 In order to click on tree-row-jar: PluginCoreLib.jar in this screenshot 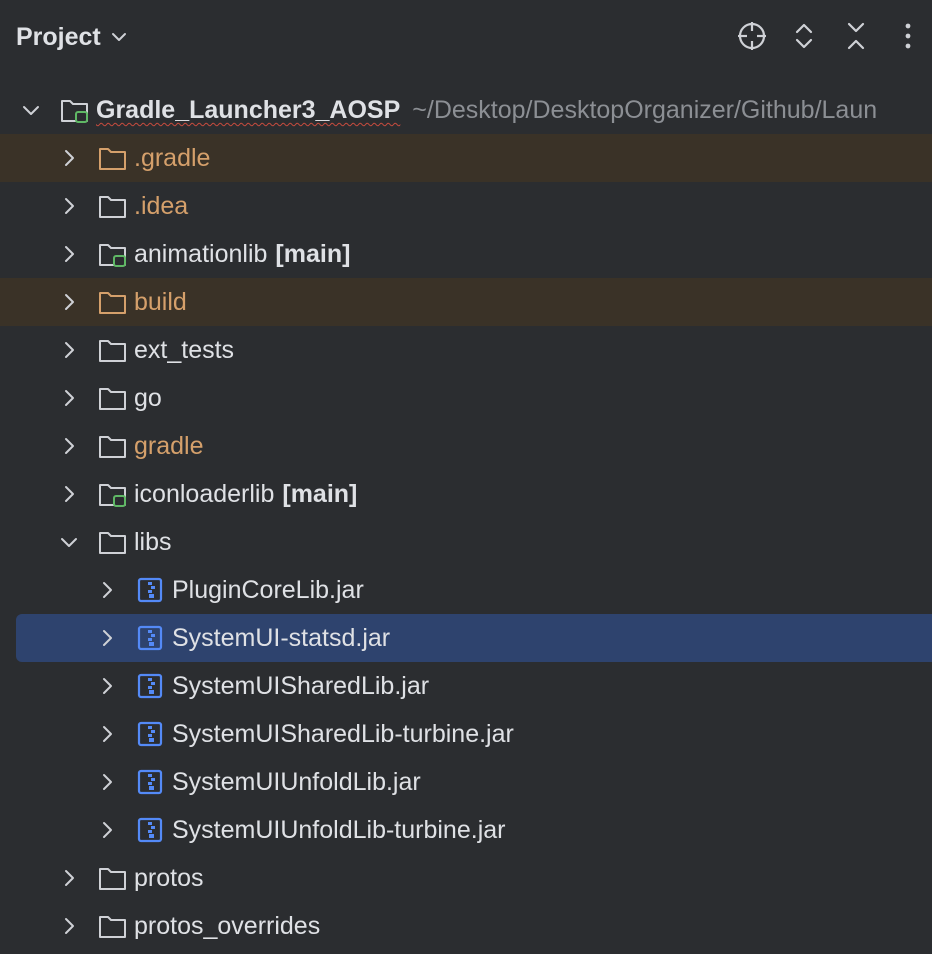, I will do `click(466, 590)`.